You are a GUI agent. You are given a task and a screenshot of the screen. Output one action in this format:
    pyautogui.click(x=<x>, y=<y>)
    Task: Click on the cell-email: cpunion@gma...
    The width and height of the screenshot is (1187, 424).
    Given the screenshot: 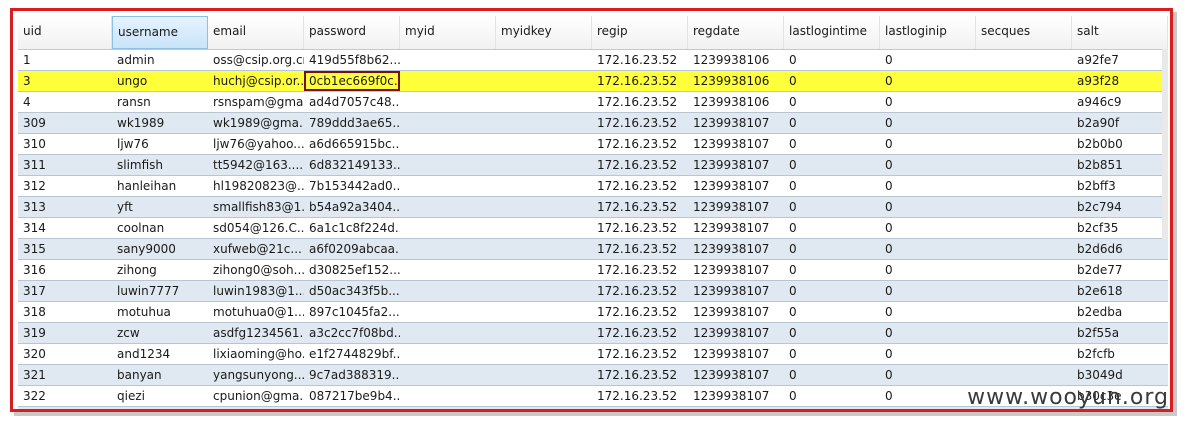 What is the action you would take?
    pyautogui.click(x=256, y=396)
    